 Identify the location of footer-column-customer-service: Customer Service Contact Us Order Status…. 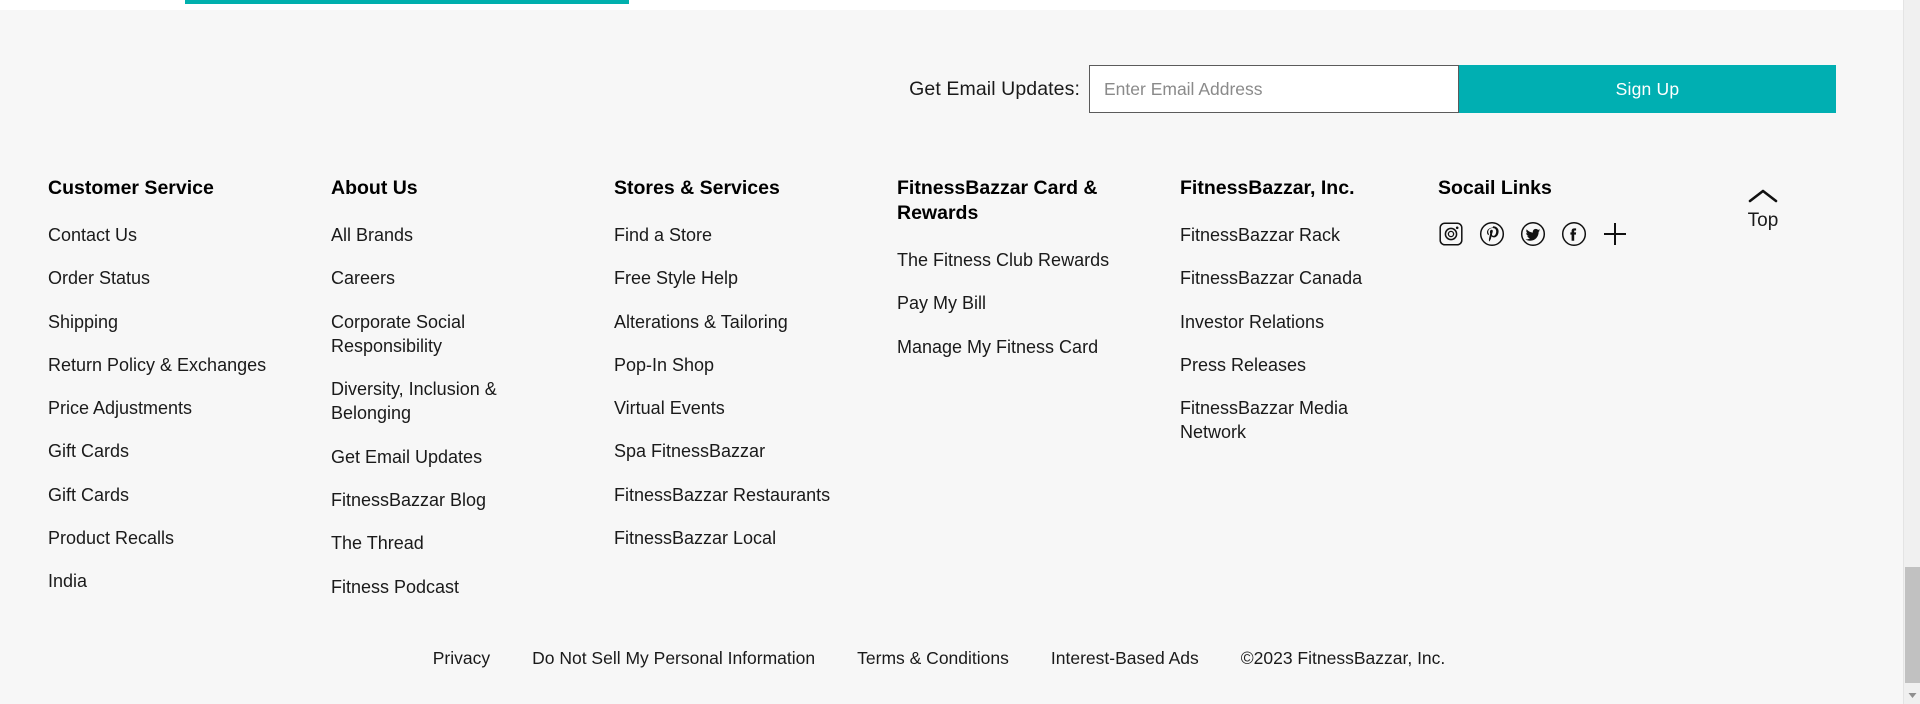
(189, 394).